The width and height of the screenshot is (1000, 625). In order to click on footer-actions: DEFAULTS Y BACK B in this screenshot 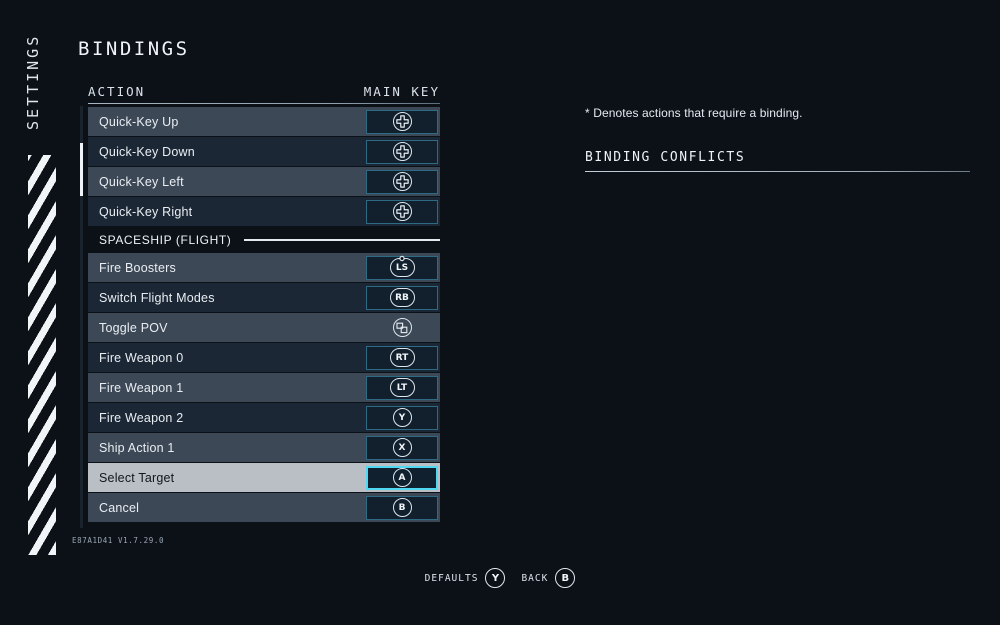, I will do `click(500, 578)`.